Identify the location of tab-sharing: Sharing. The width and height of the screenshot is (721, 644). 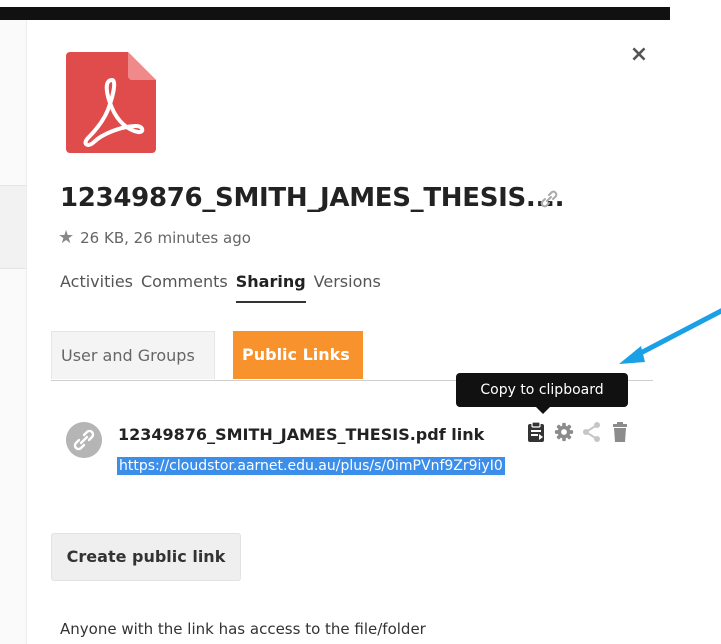
(270, 287).